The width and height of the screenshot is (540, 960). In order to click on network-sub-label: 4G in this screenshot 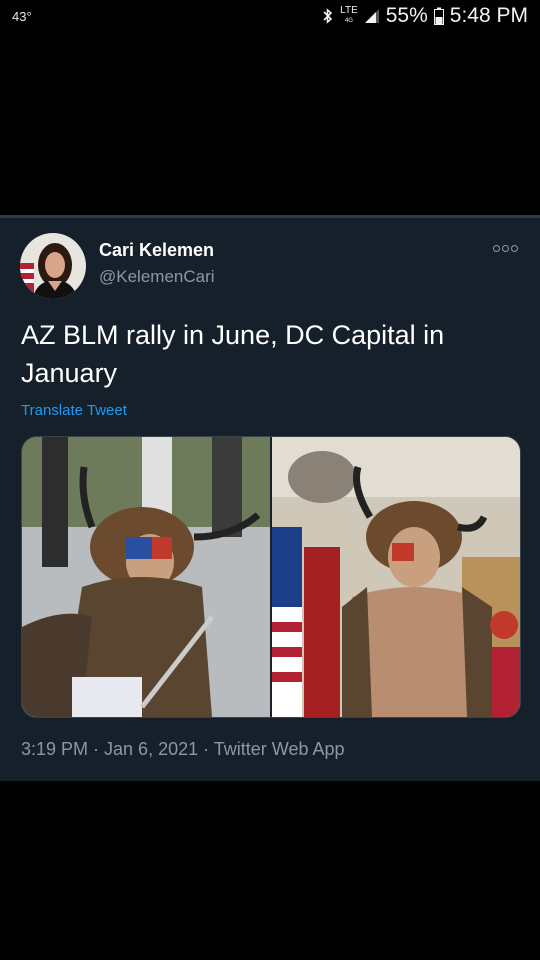, I will do `click(348, 21)`.